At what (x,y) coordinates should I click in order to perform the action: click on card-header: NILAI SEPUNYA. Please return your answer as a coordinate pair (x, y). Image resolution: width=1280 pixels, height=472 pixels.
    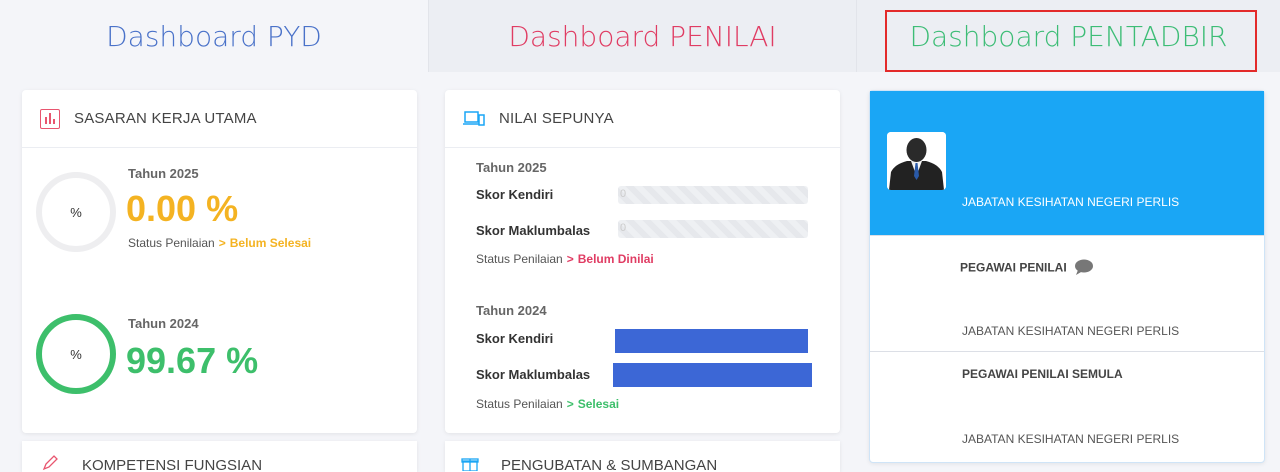
    Looking at the image, I should click on (642, 119).